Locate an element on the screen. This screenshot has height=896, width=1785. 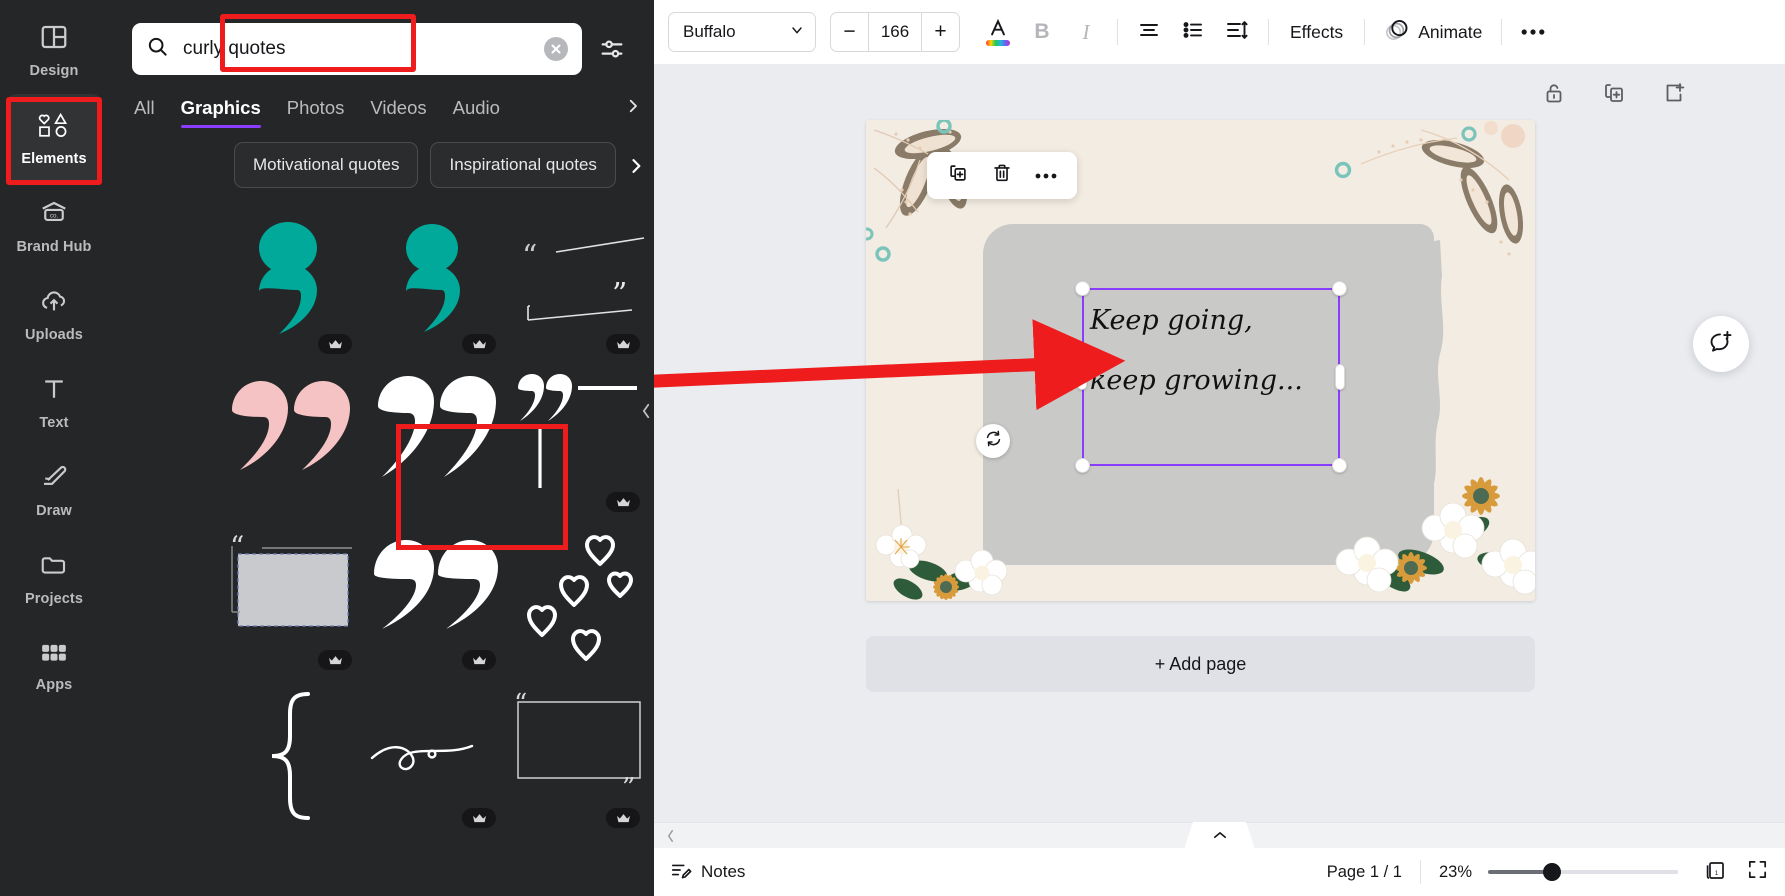
tab-videos: Videos is located at coordinates (398, 112).